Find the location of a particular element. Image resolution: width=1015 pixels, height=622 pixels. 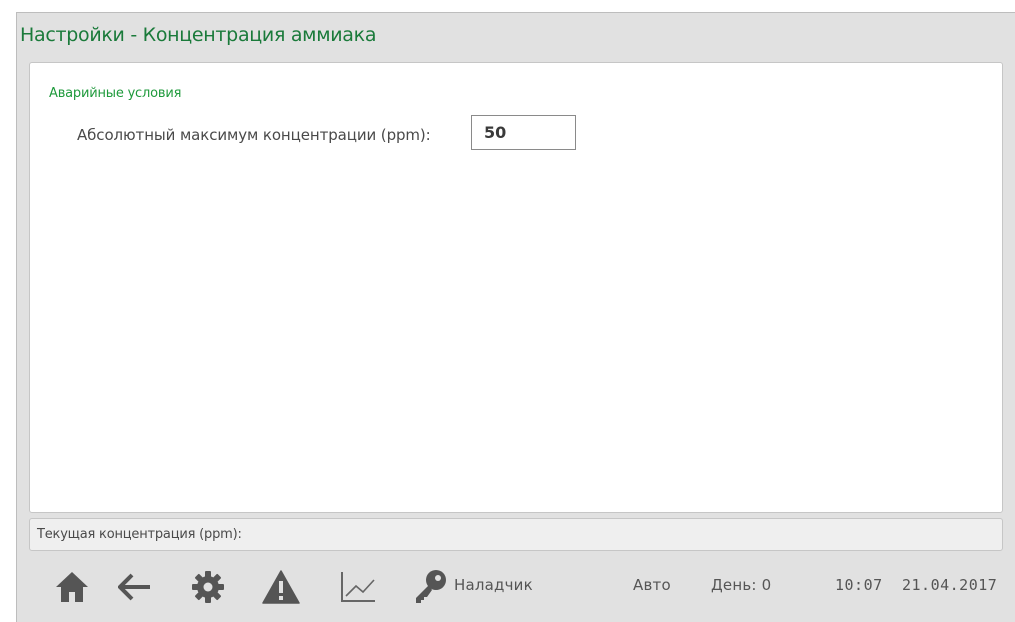

section-title-alarm: Аварийные условия is located at coordinates (115, 93).